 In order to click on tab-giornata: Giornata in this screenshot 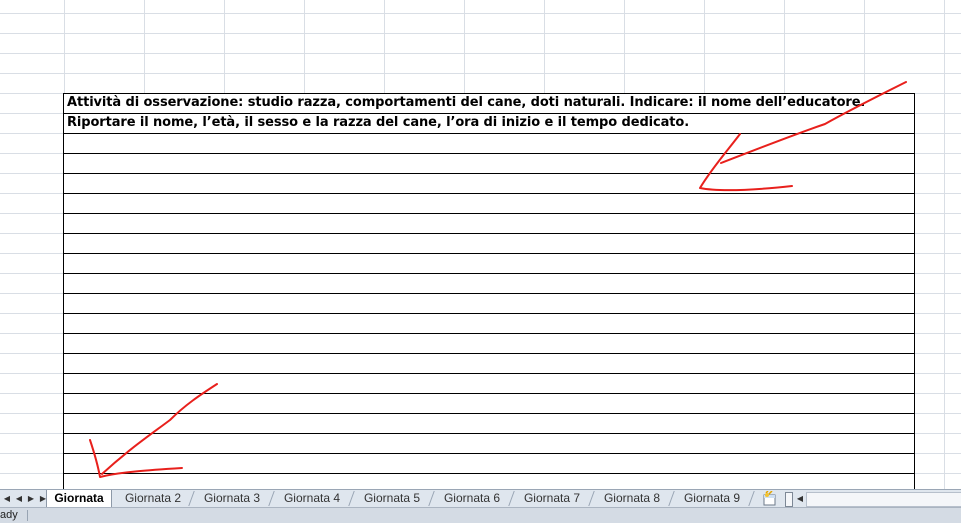, I will do `click(79, 499)`.